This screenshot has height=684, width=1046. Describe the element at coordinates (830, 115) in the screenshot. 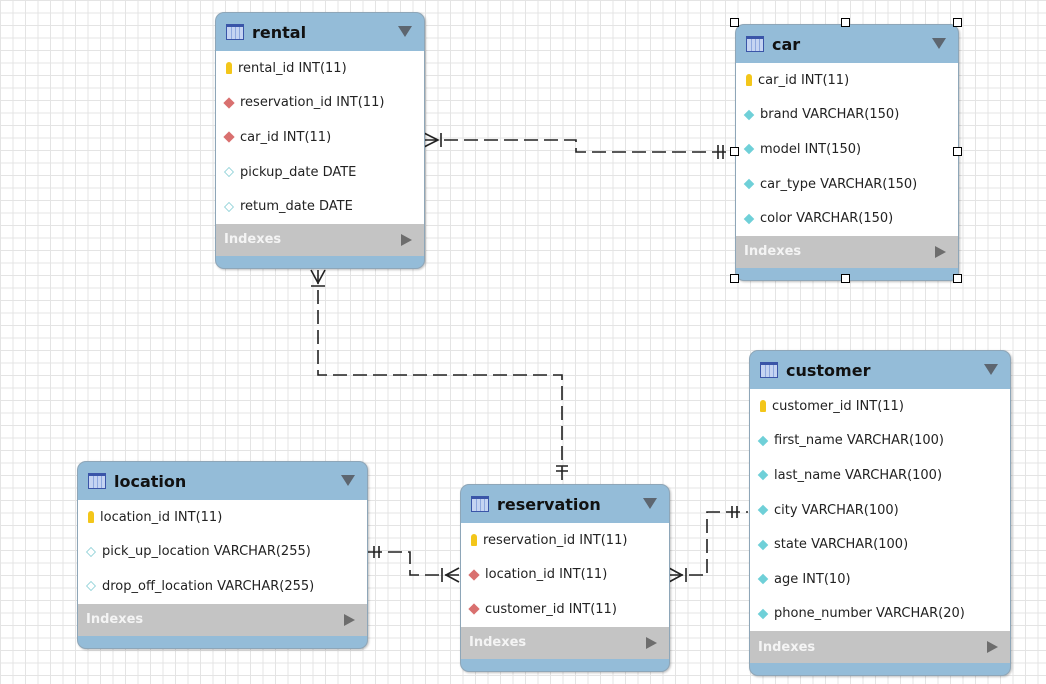

I see `column-label: brand VARCHAR(150)` at that location.